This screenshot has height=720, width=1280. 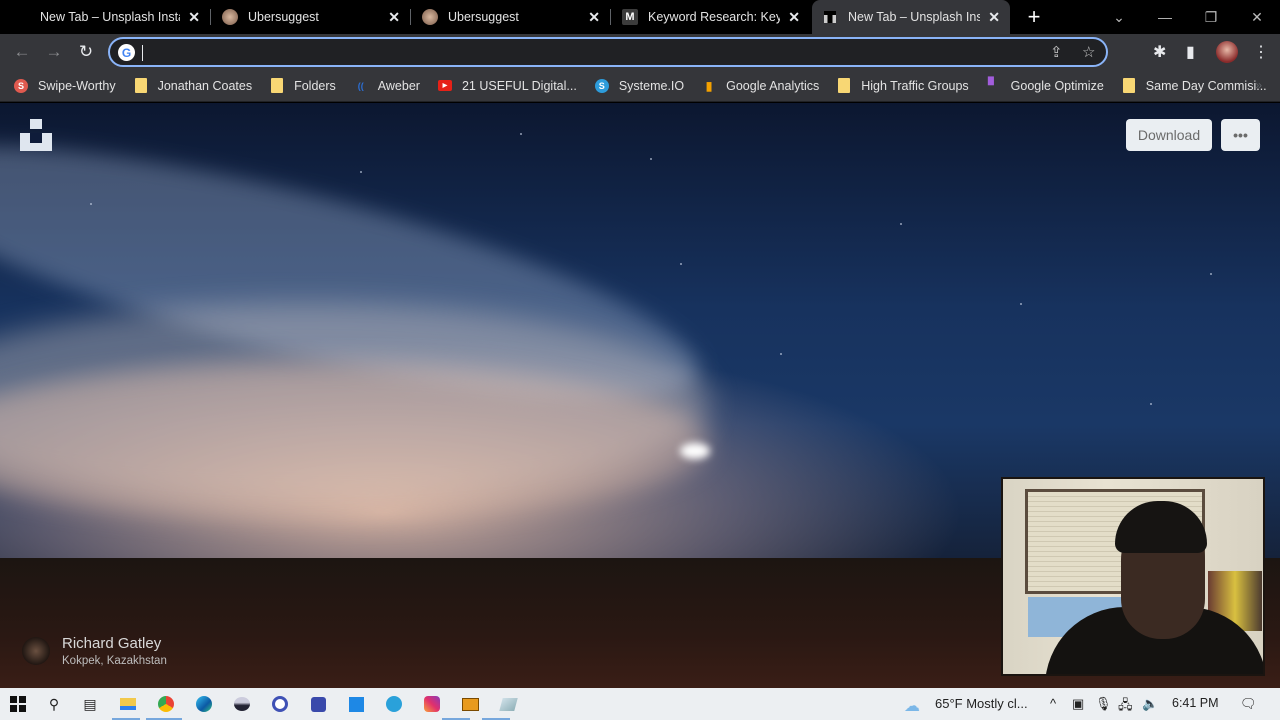 I want to click on photo-credit: Richard Gatley Kokpek, Kazakhstan, so click(x=94, y=651).